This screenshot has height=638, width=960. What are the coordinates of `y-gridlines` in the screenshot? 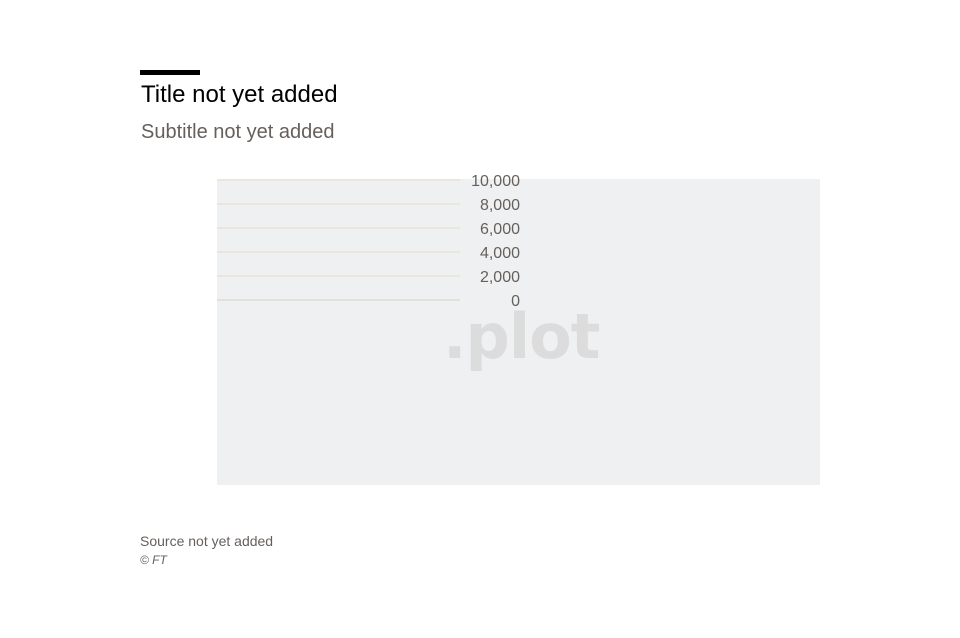 It's located at (338, 240).